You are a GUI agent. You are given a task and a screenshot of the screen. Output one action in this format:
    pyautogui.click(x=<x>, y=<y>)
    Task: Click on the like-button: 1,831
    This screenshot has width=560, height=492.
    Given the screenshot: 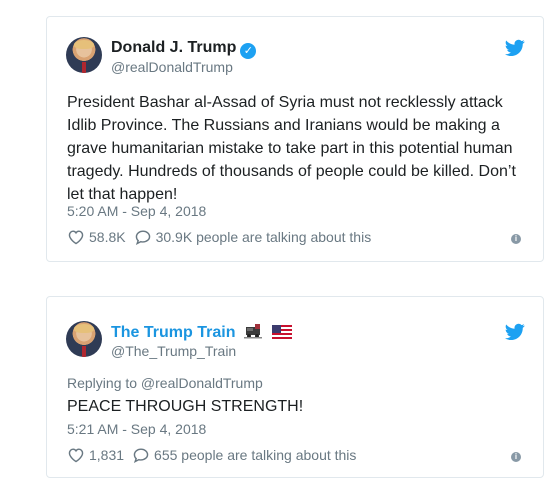 What is the action you would take?
    pyautogui.click(x=95, y=455)
    